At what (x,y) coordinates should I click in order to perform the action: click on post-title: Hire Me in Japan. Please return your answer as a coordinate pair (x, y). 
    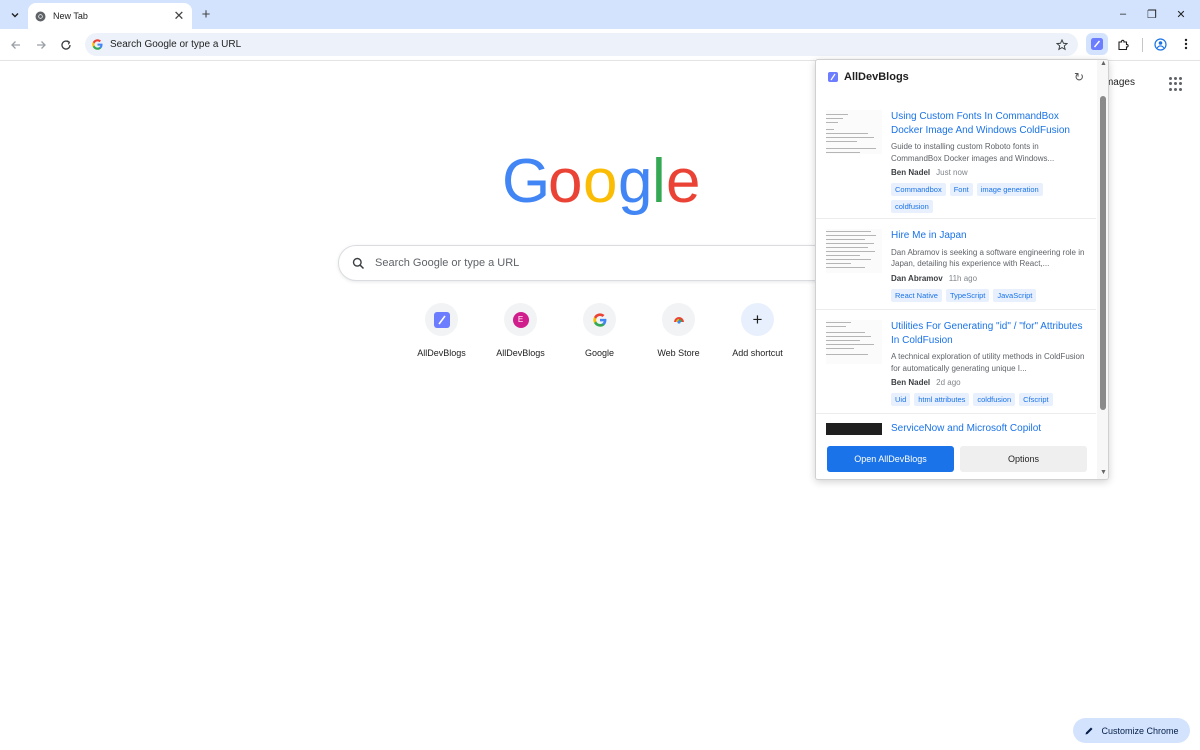
    Looking at the image, I should click on (988, 236).